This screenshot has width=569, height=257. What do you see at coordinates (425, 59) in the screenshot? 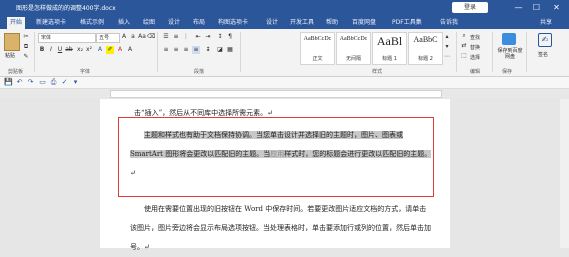
I see `style-name: 标题 2` at bounding box center [425, 59].